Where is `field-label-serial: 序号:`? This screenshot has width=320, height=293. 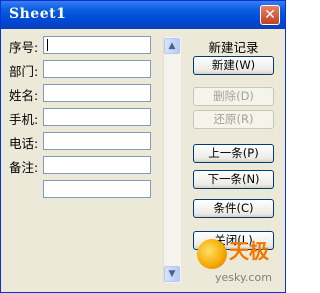 field-label-serial: 序号: is located at coordinates (24, 47).